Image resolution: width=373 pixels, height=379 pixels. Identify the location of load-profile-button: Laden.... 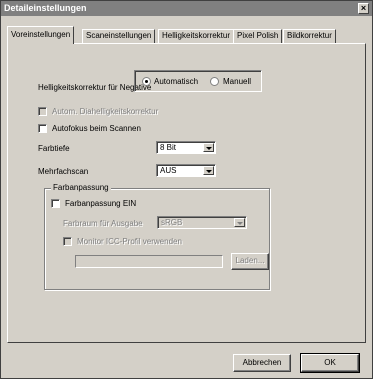
(250, 261).